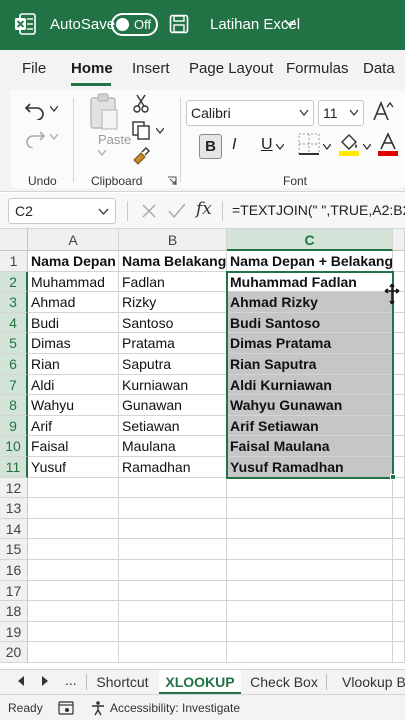  I want to click on table-cell: Aldi Kurniawan, so click(310, 385).